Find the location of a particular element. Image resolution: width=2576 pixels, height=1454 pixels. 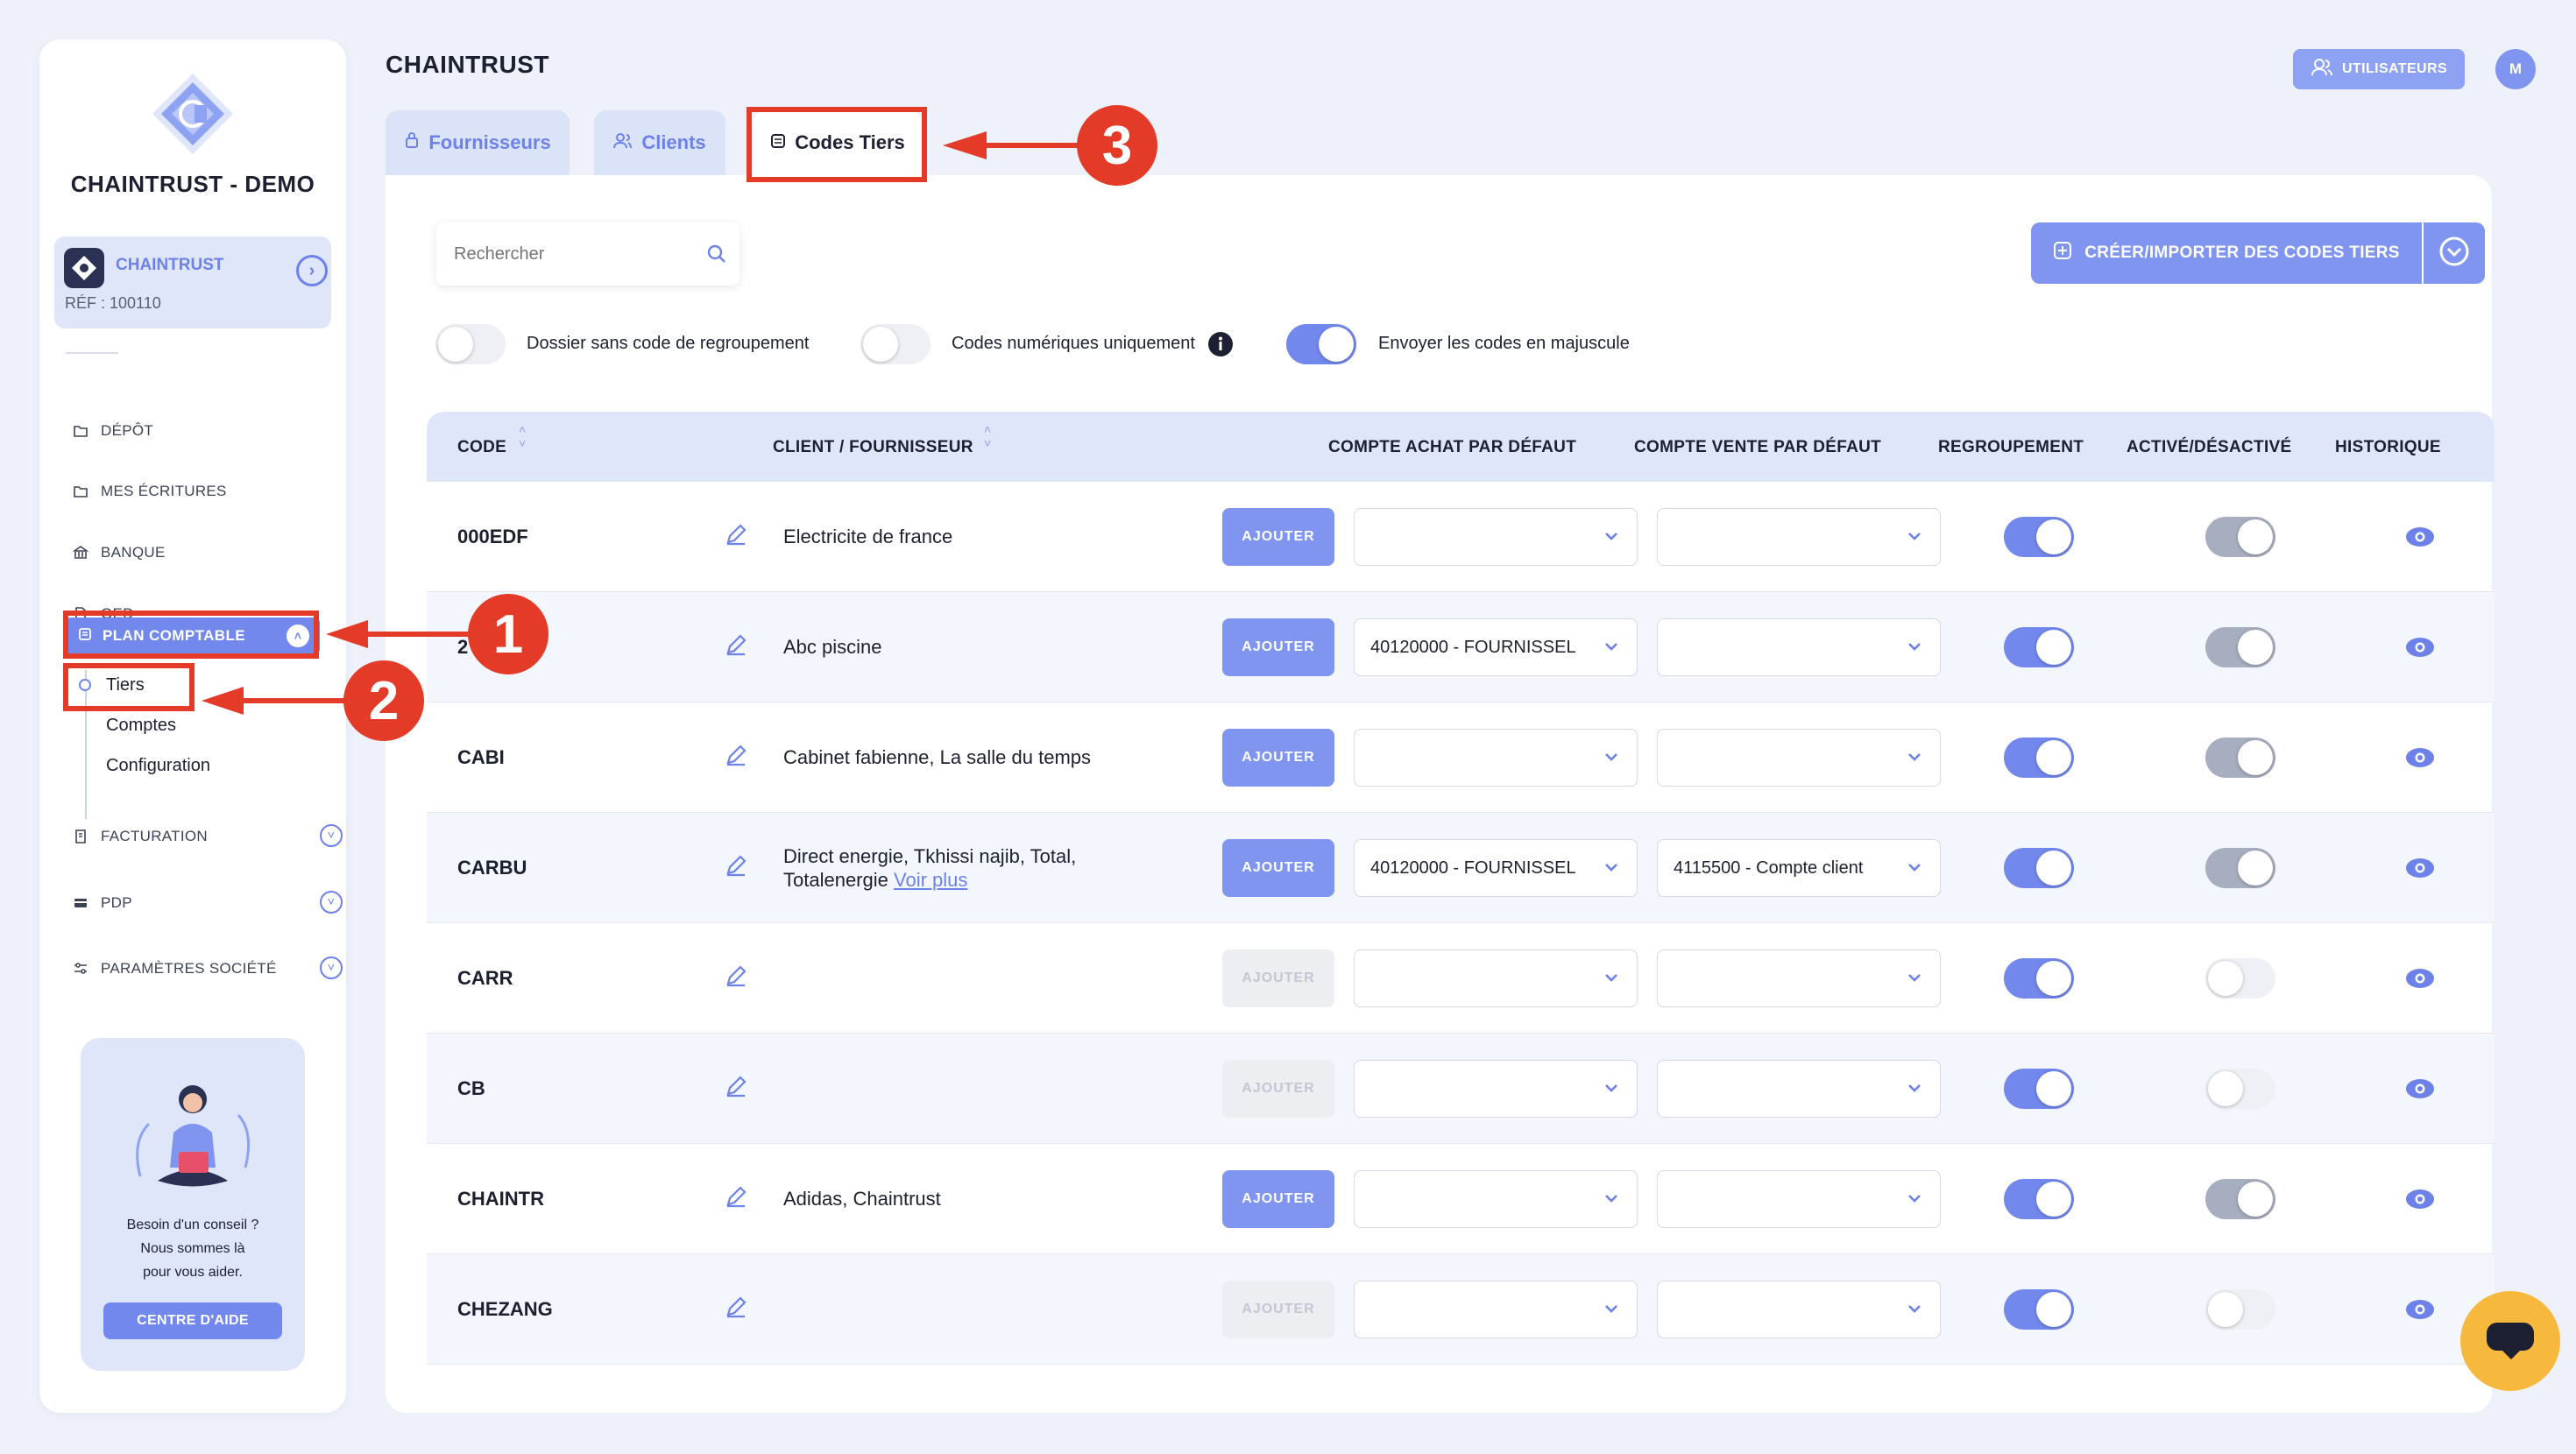

card-icon is located at coordinates (80, 903).